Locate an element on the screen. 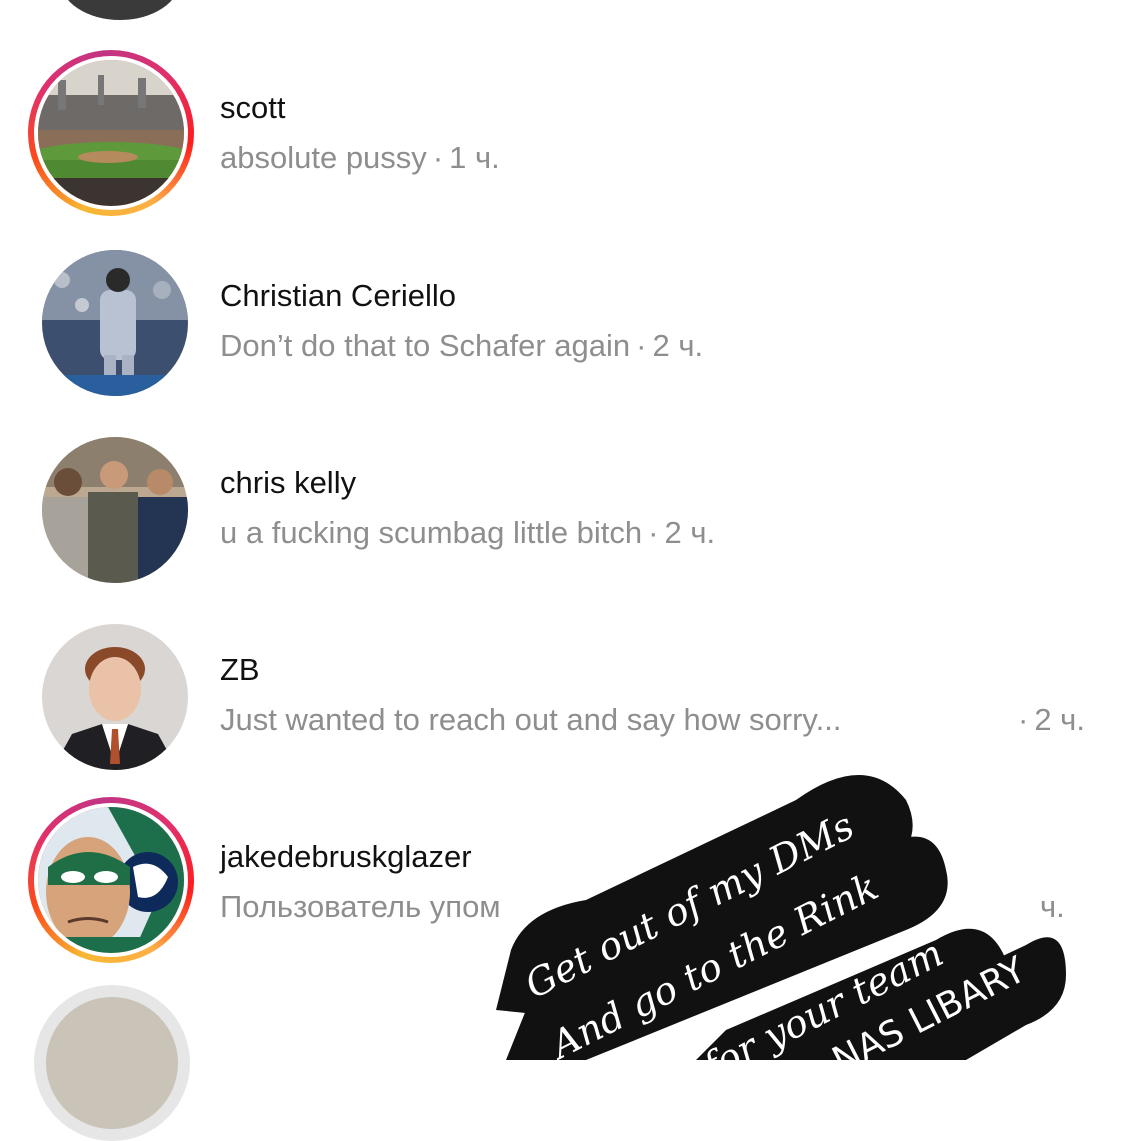  message-text: u a fucking scumbag little bitch is located at coordinates (431, 532).